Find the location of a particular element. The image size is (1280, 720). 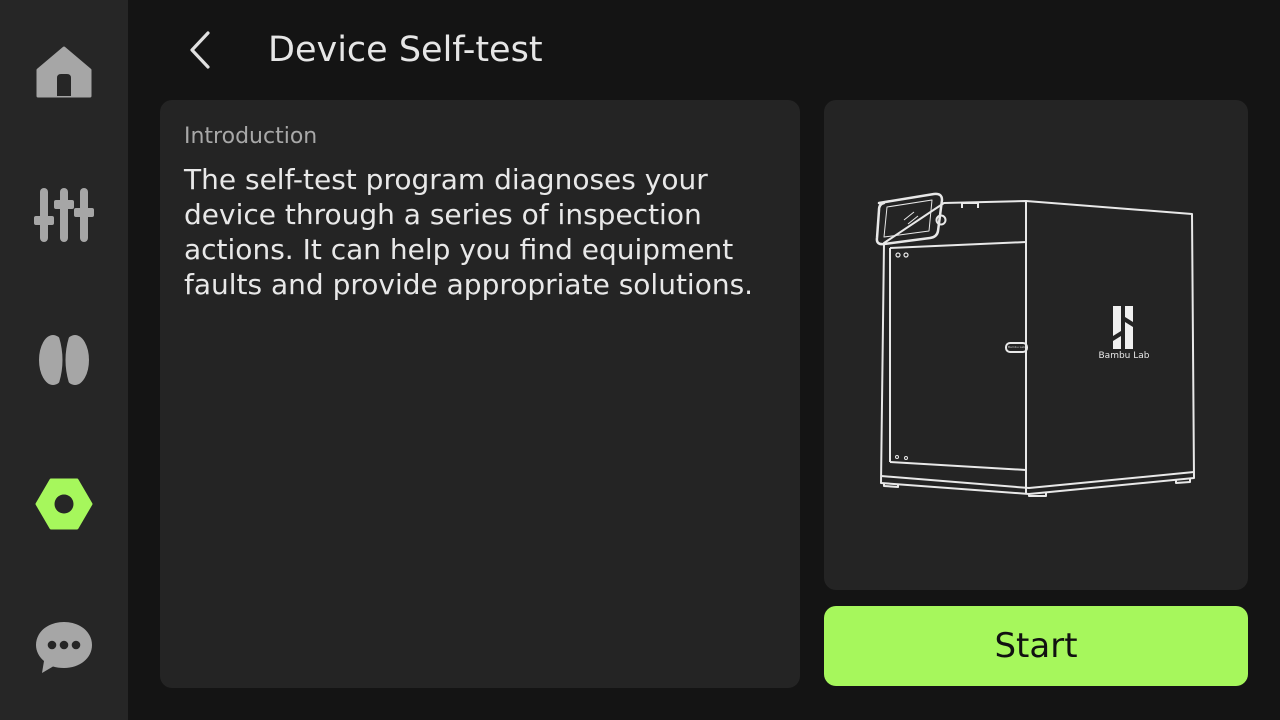

controls-icon is located at coordinates (64, 215).